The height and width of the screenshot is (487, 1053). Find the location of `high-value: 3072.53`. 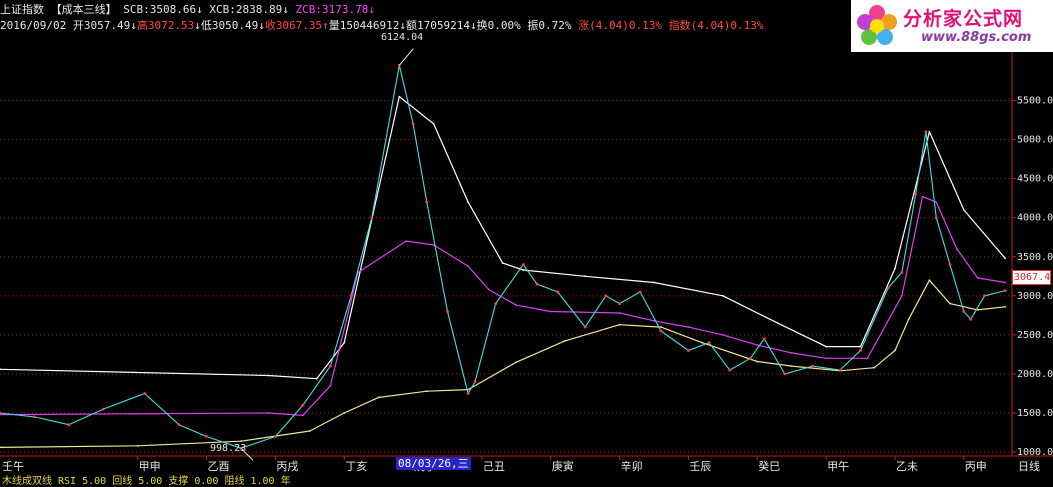

high-value: 3072.53 is located at coordinates (171, 25).